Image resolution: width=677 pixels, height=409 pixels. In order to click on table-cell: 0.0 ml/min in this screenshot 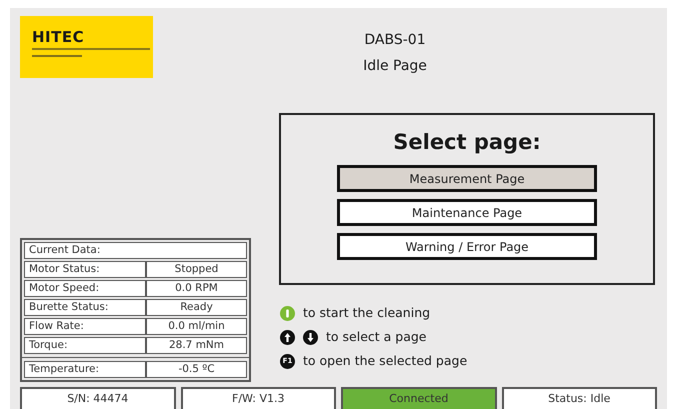, I will do `click(196, 326)`.